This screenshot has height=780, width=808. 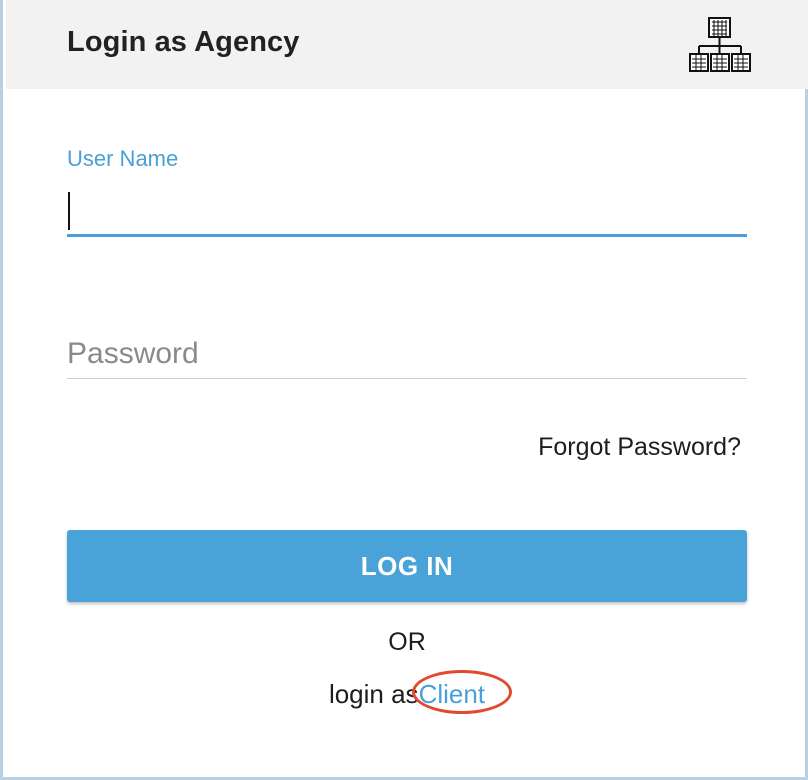 What do you see at coordinates (720, 44) in the screenshot?
I see `organization-chart-icon` at bounding box center [720, 44].